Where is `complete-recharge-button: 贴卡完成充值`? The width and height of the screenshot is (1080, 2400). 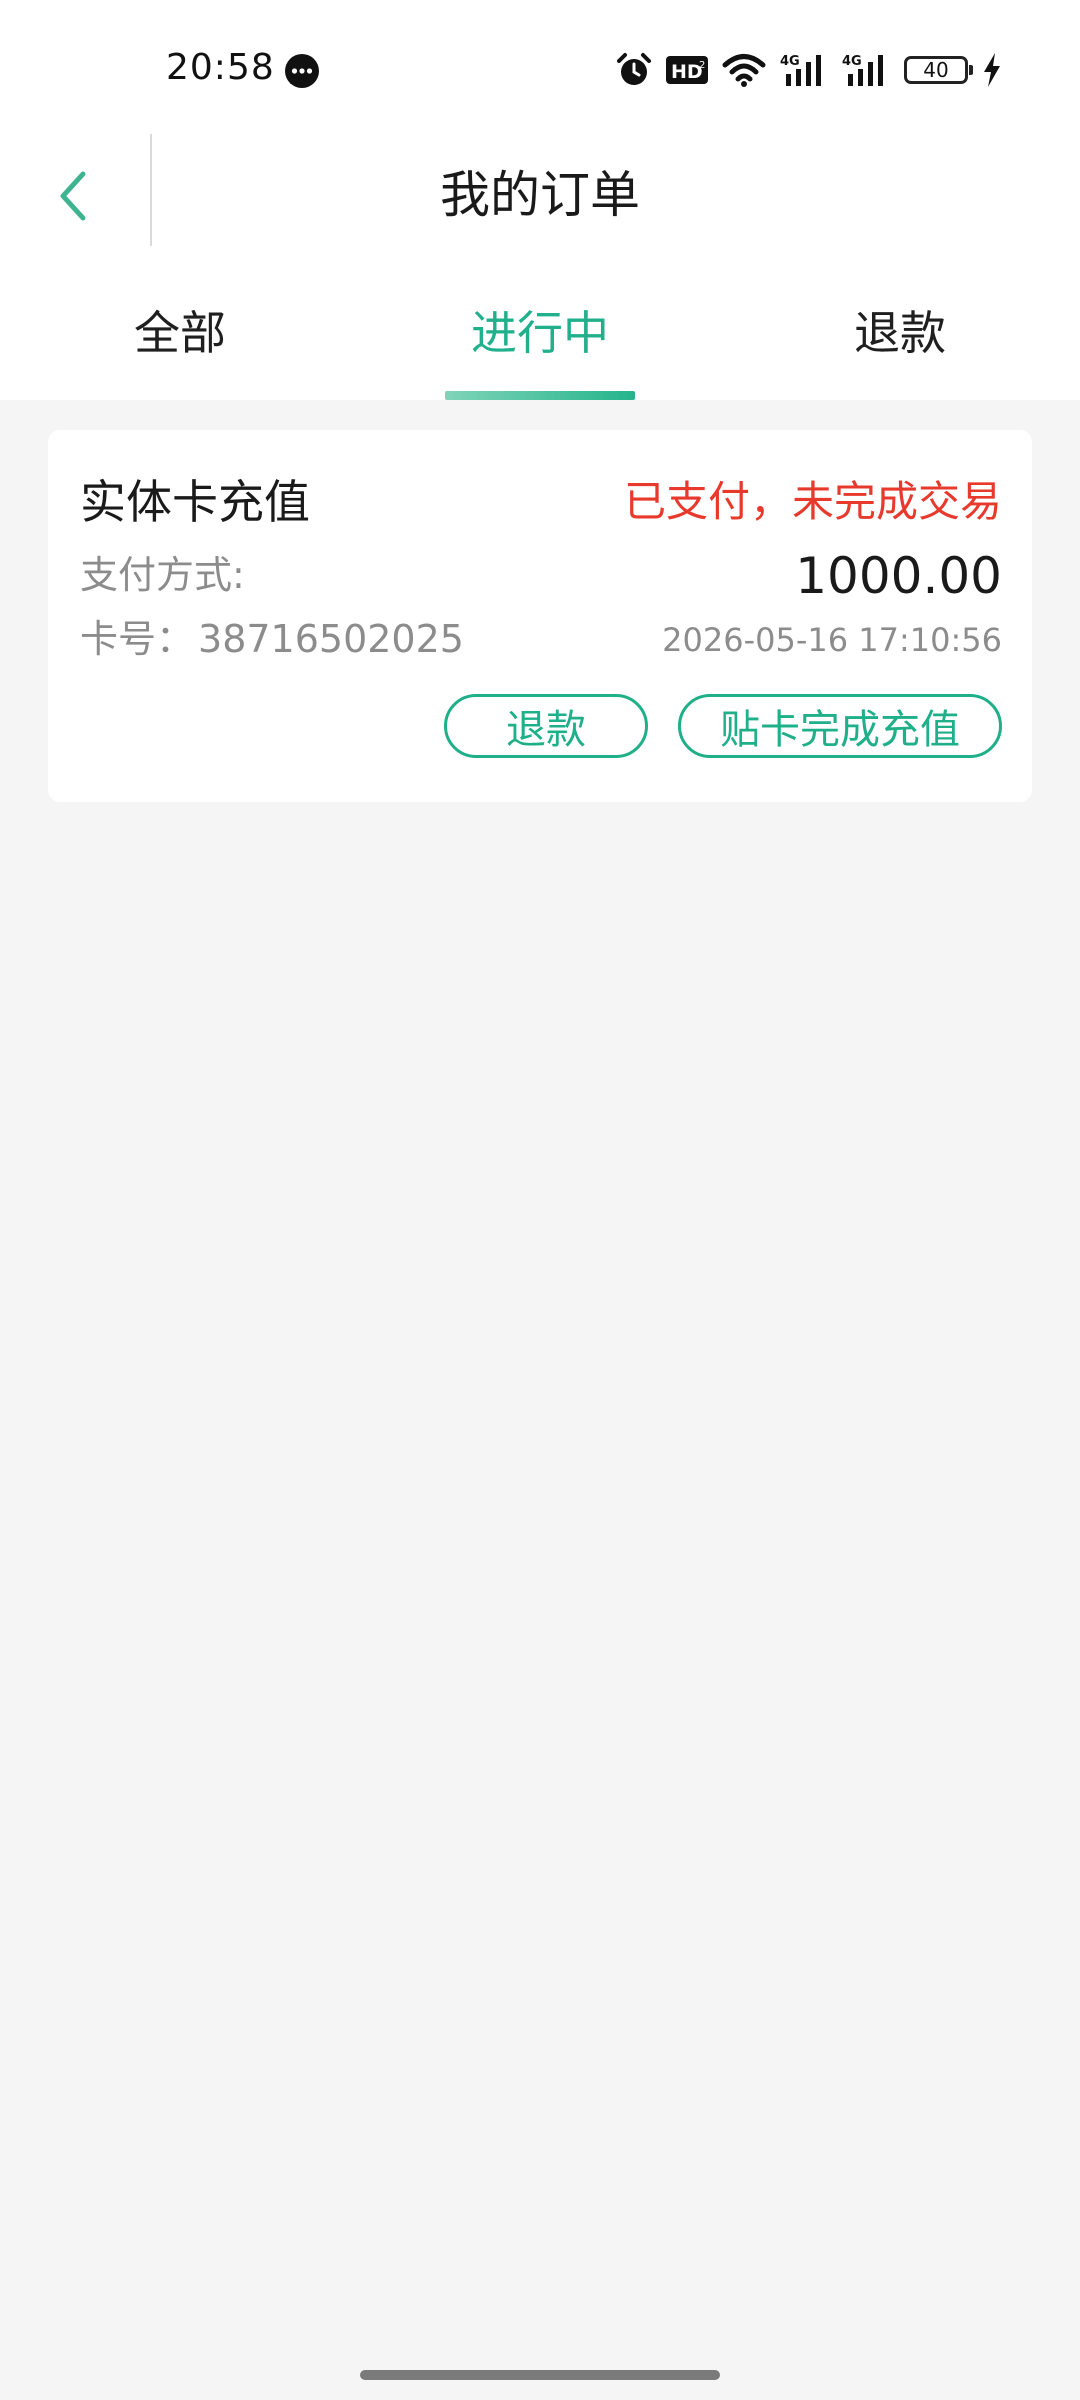
complete-recharge-button: 贴卡完成充值 is located at coordinates (840, 726).